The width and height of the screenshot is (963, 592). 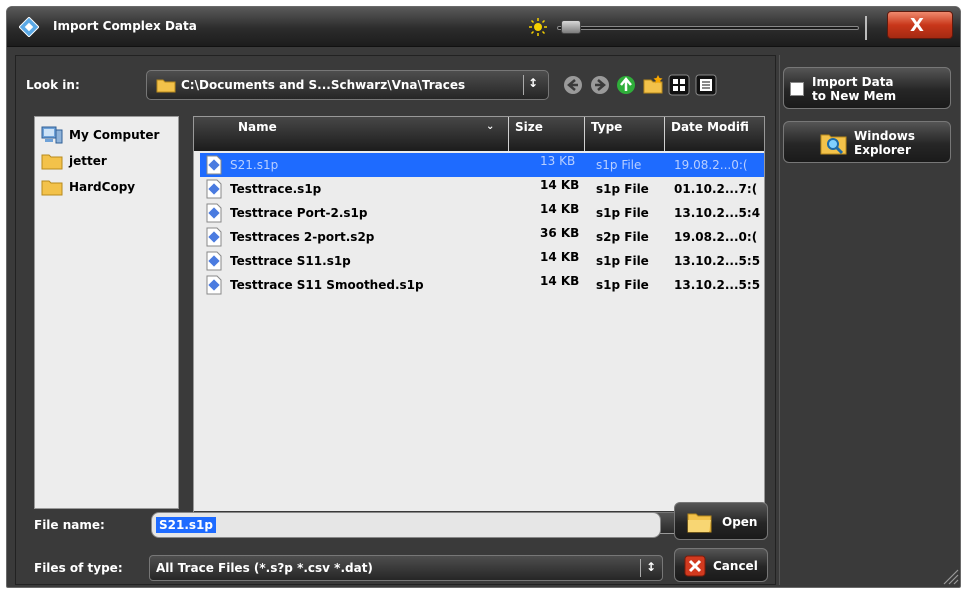 I want to click on brightness-slider-track, so click(x=708, y=28).